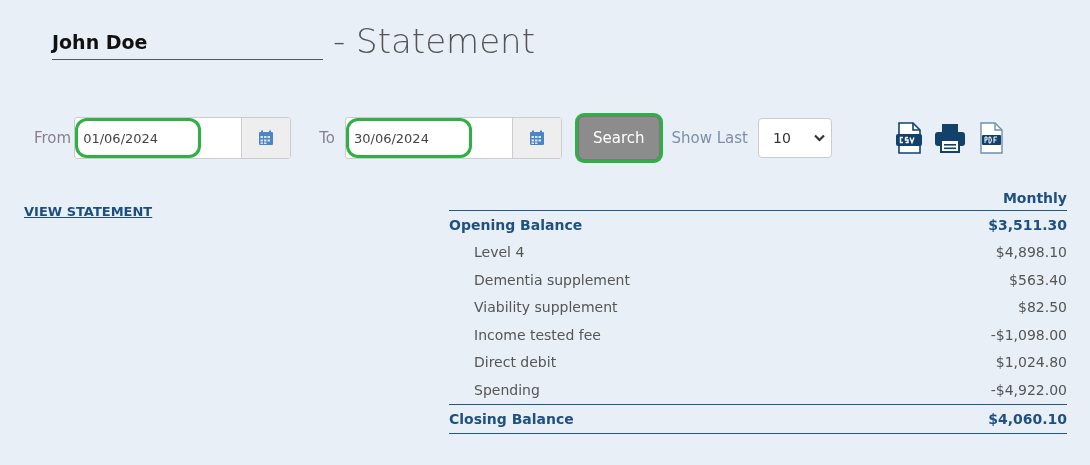  Describe the element at coordinates (795, 138) in the screenshot. I see `show-last-dropdown: 10` at that location.